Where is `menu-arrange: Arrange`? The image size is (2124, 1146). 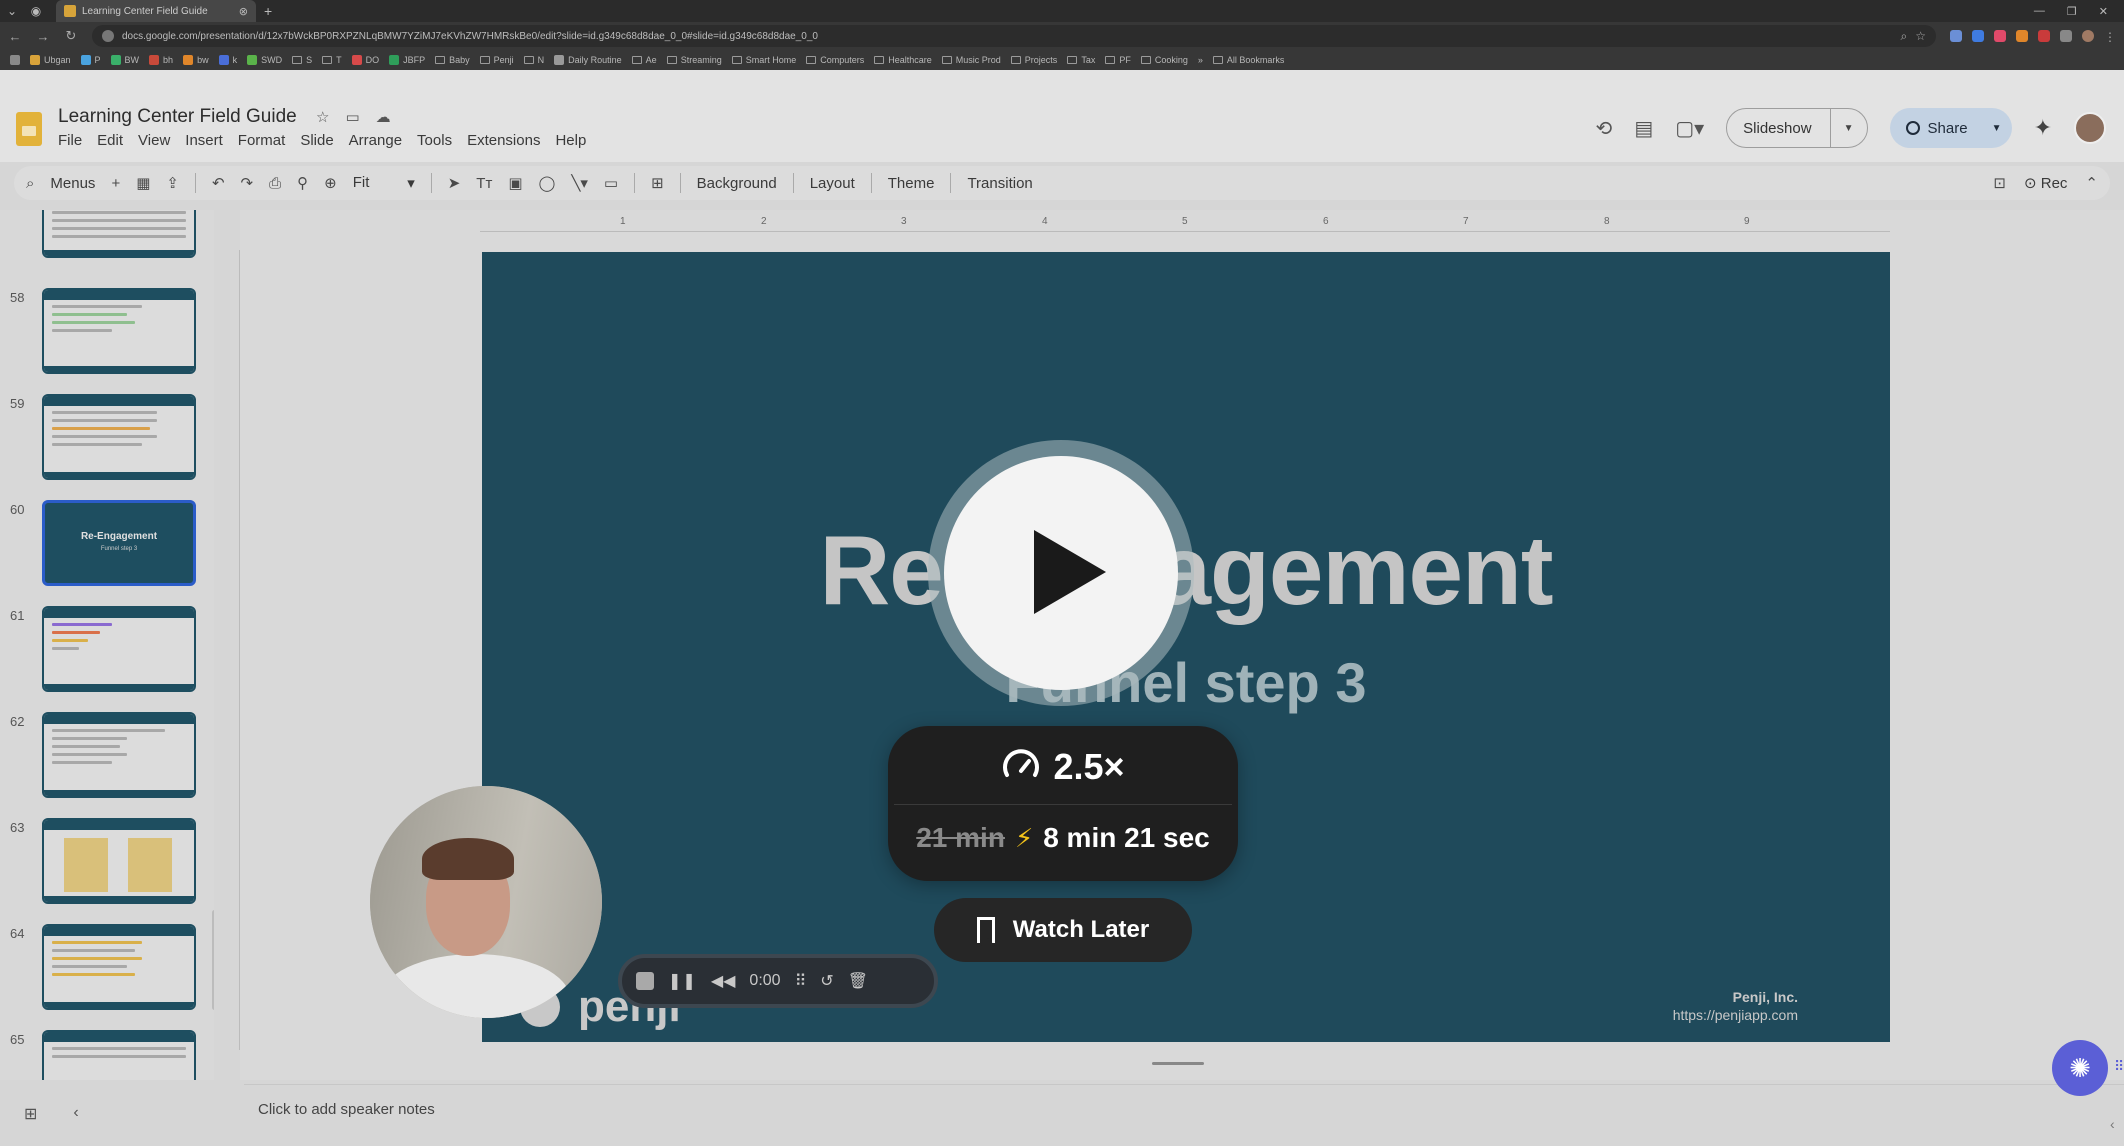 menu-arrange: Arrange is located at coordinates (375, 140).